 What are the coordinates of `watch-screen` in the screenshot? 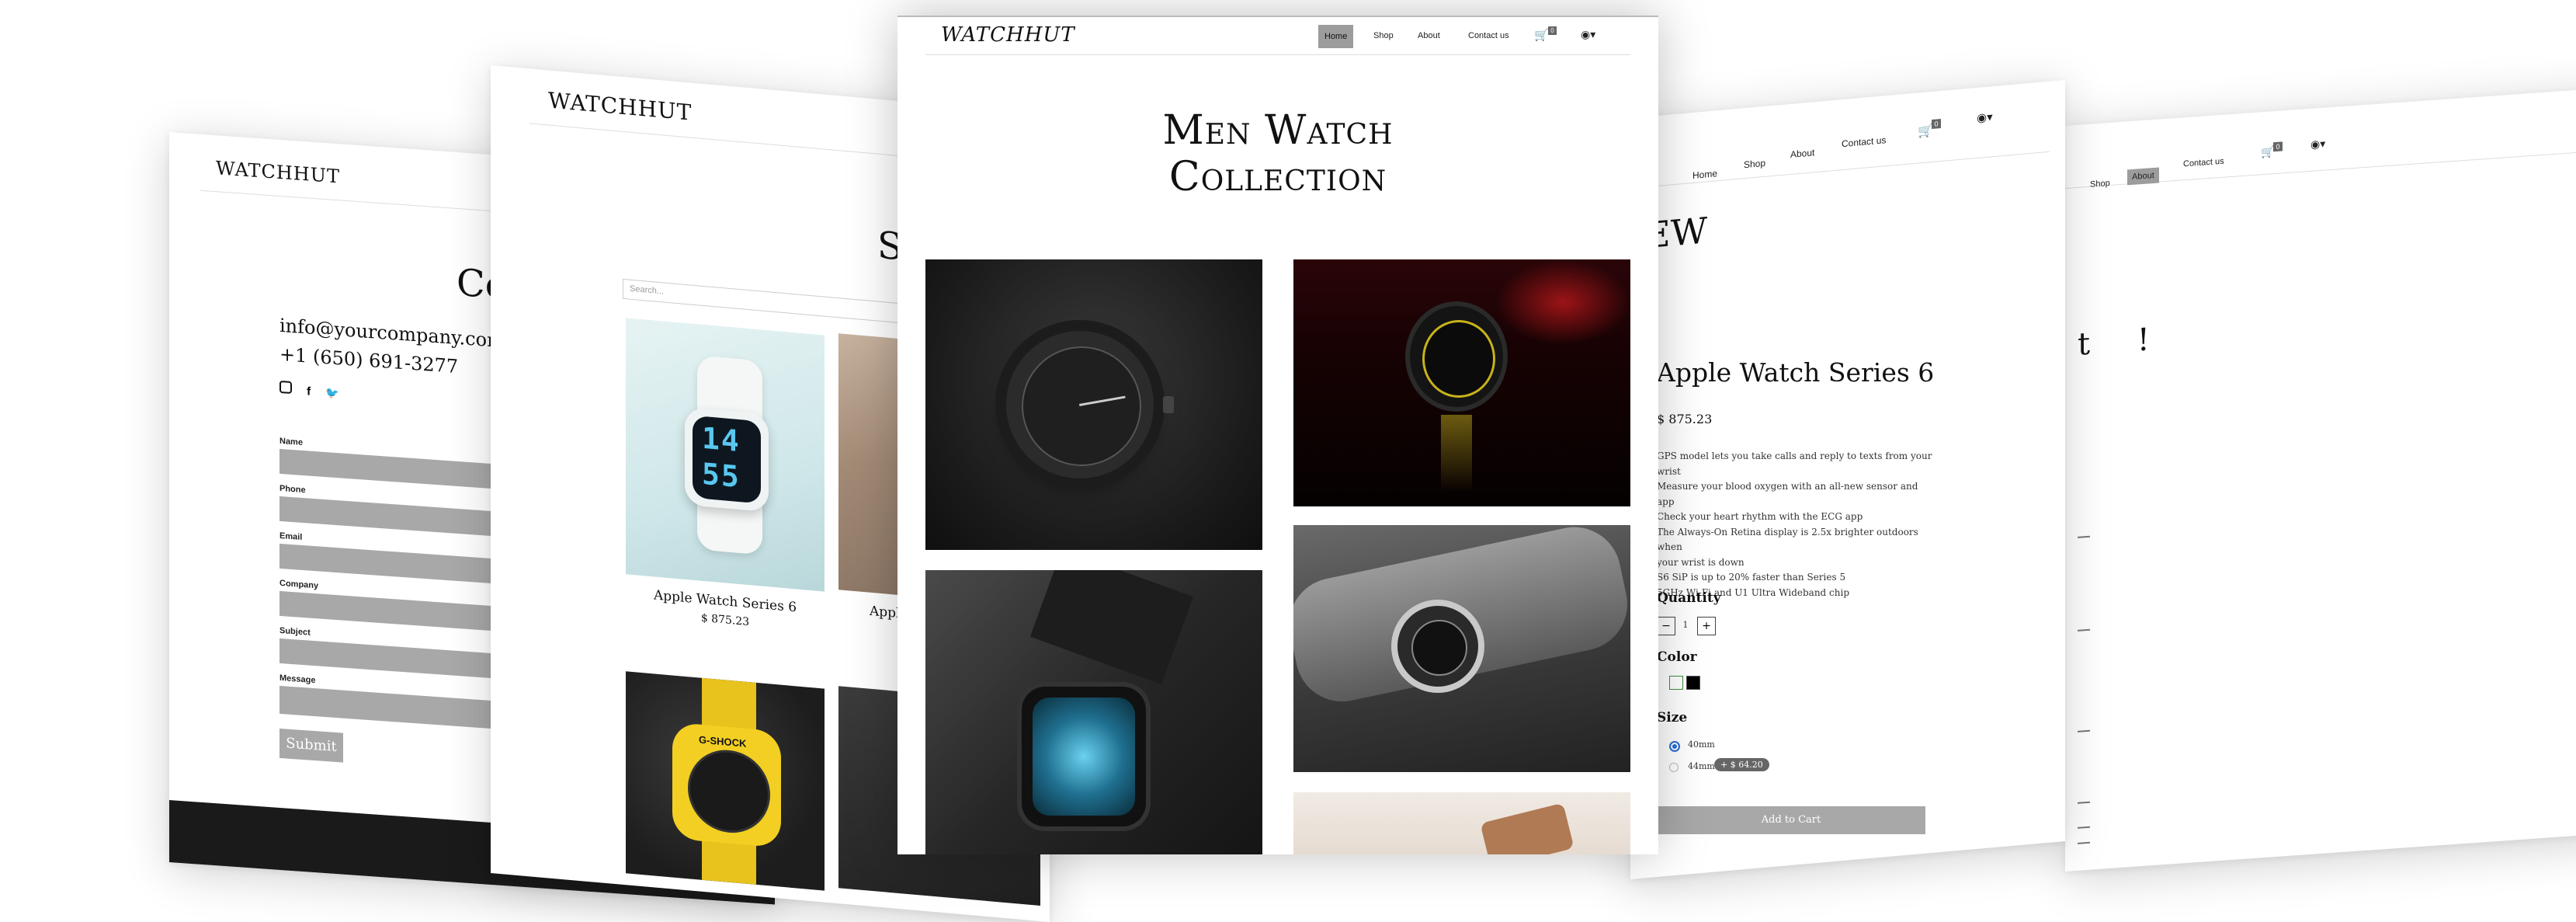 It's located at (1084, 757).